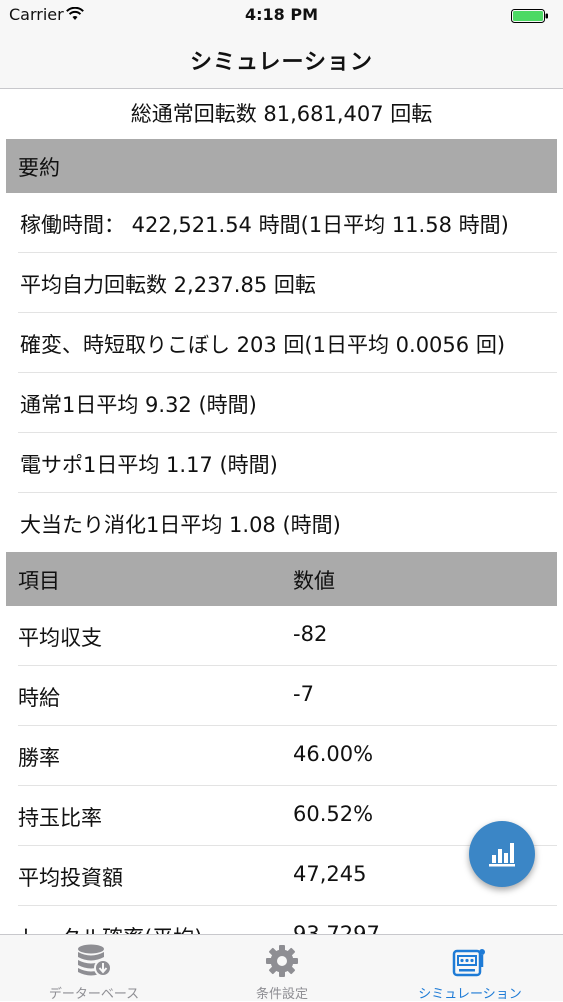  What do you see at coordinates (314, 581) in the screenshot?
I see `metrics-header-value: 数値` at bounding box center [314, 581].